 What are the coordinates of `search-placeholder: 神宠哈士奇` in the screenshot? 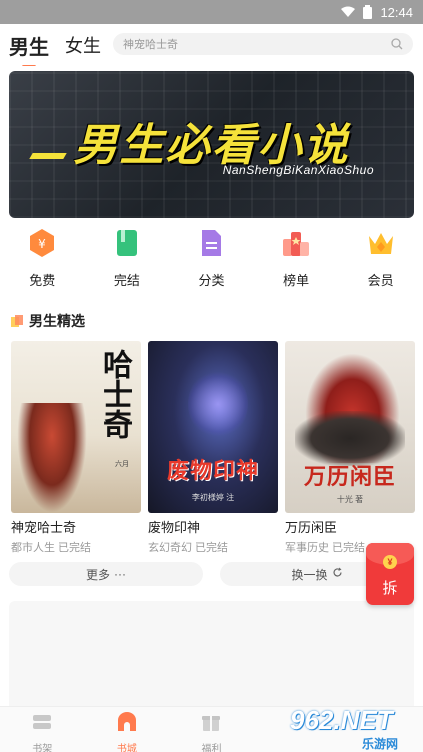 It's located at (150, 45).